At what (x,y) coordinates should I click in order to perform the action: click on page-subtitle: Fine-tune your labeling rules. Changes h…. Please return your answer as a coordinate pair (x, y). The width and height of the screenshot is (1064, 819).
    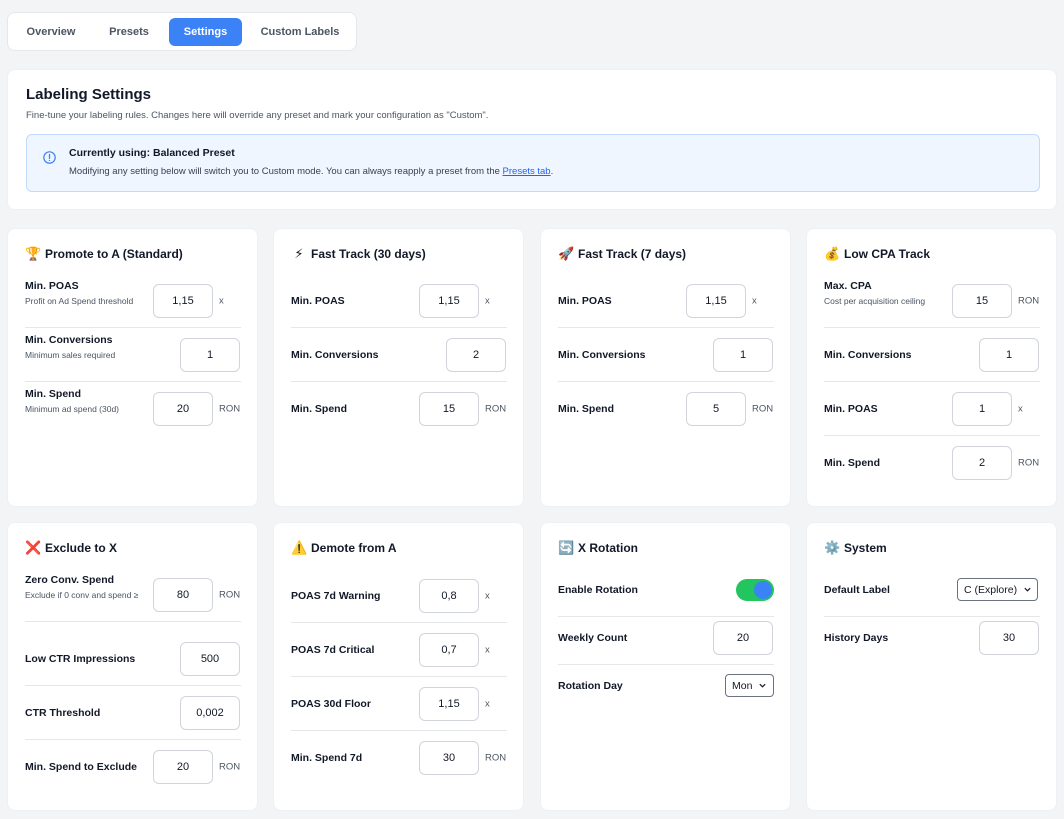
    Looking at the image, I should click on (257, 115).